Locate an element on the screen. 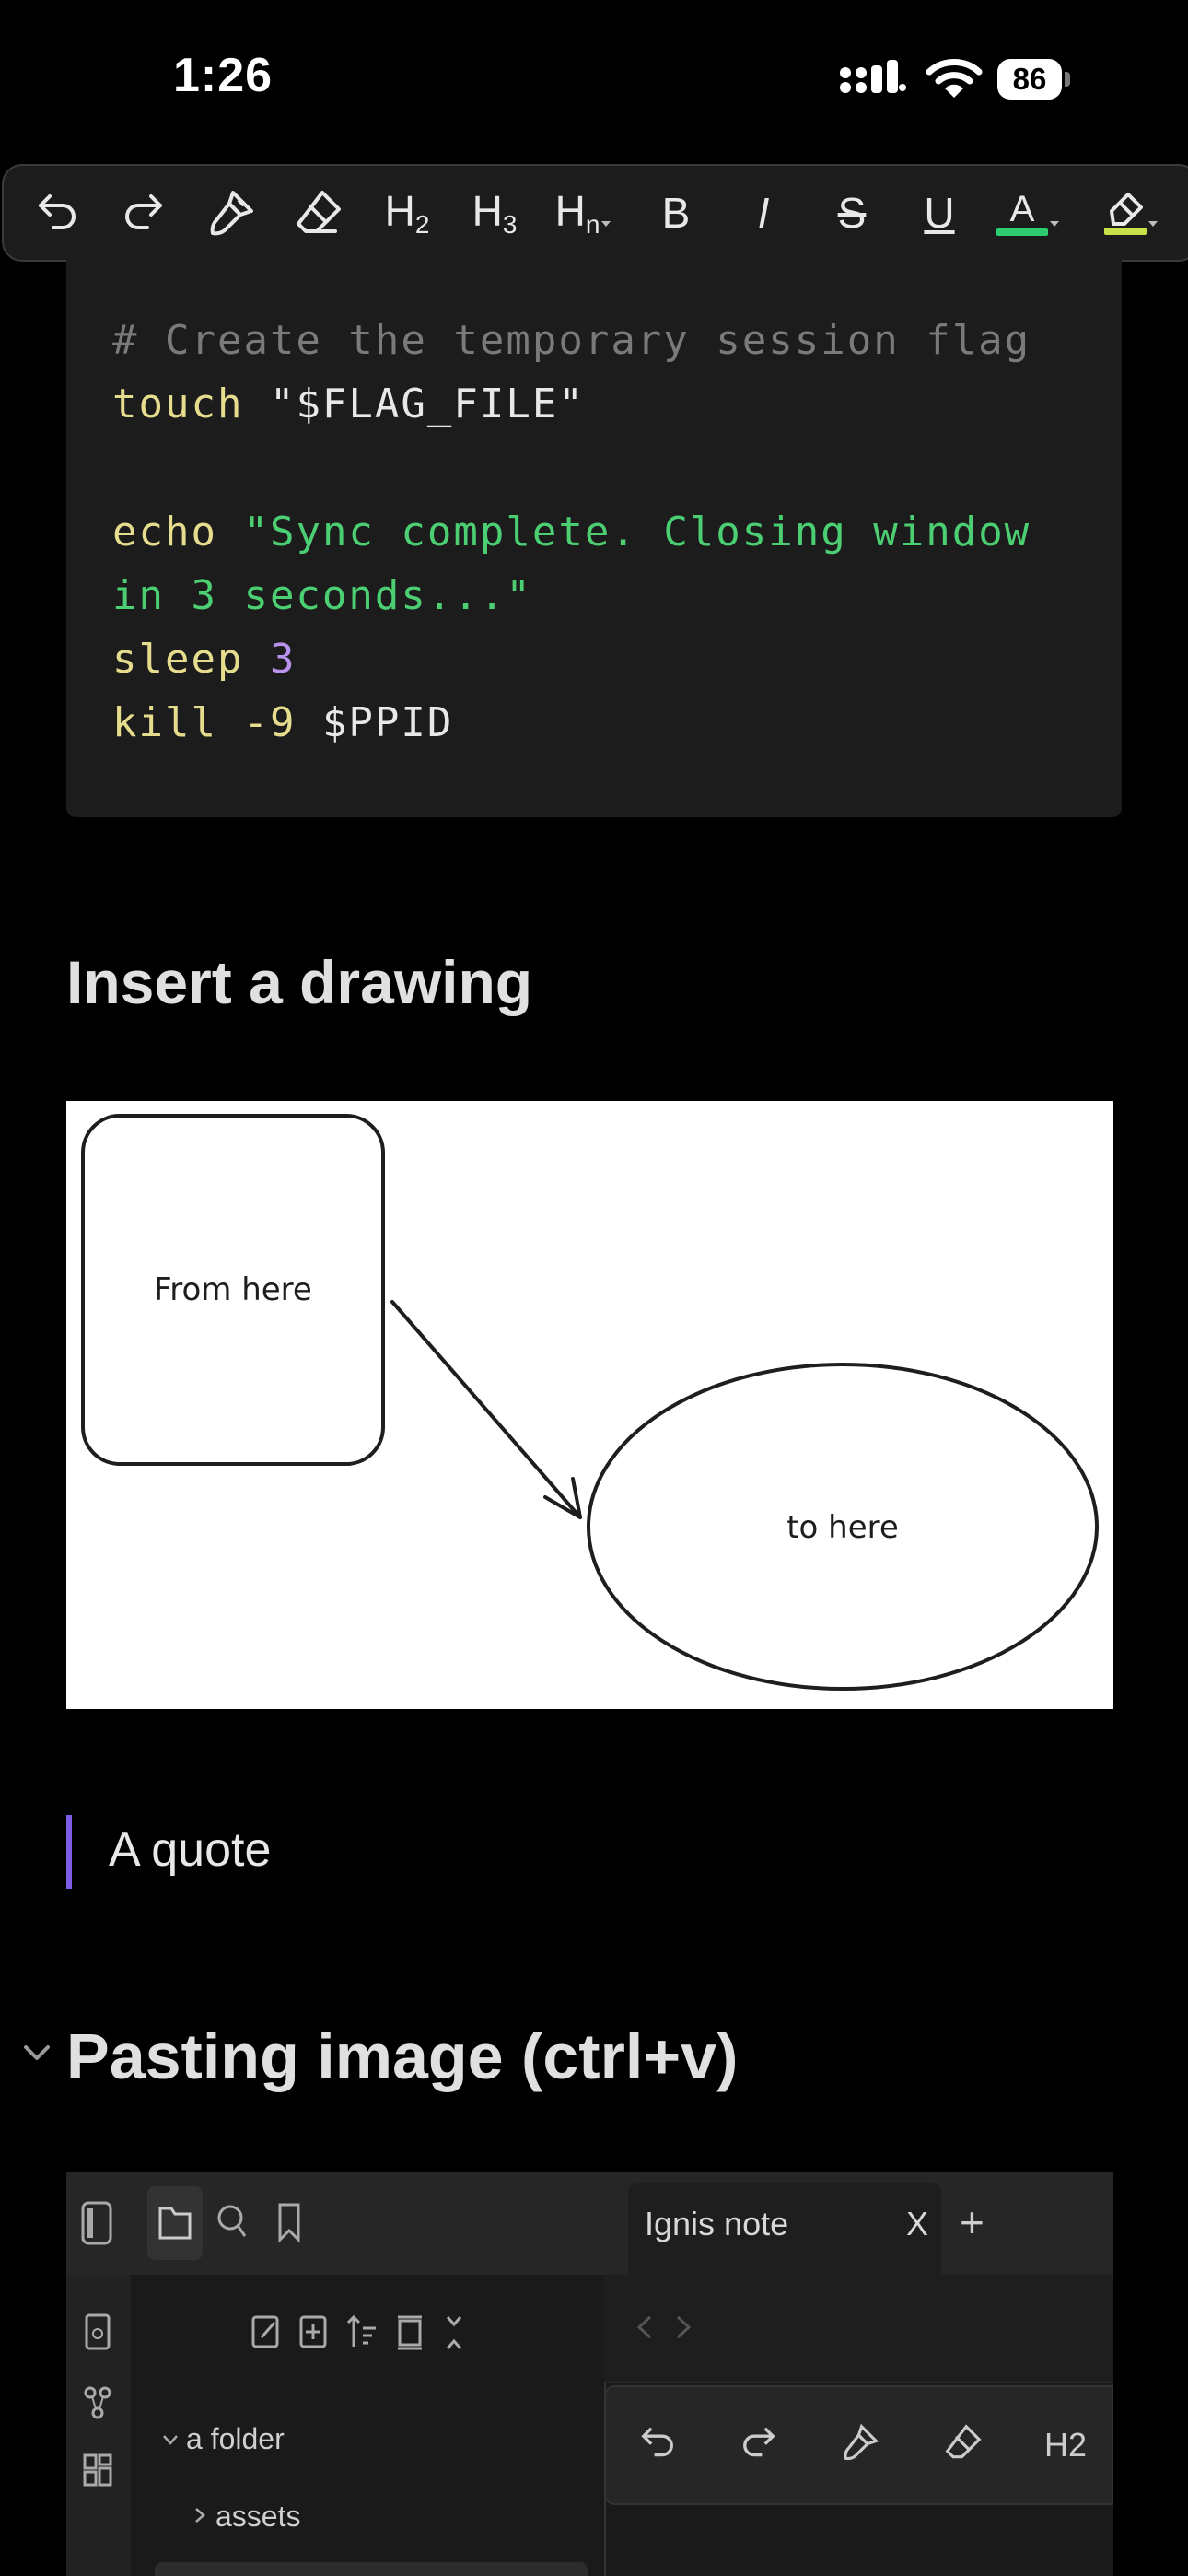 This screenshot has width=1188, height=2576. sort-icon is located at coordinates (361, 2330).